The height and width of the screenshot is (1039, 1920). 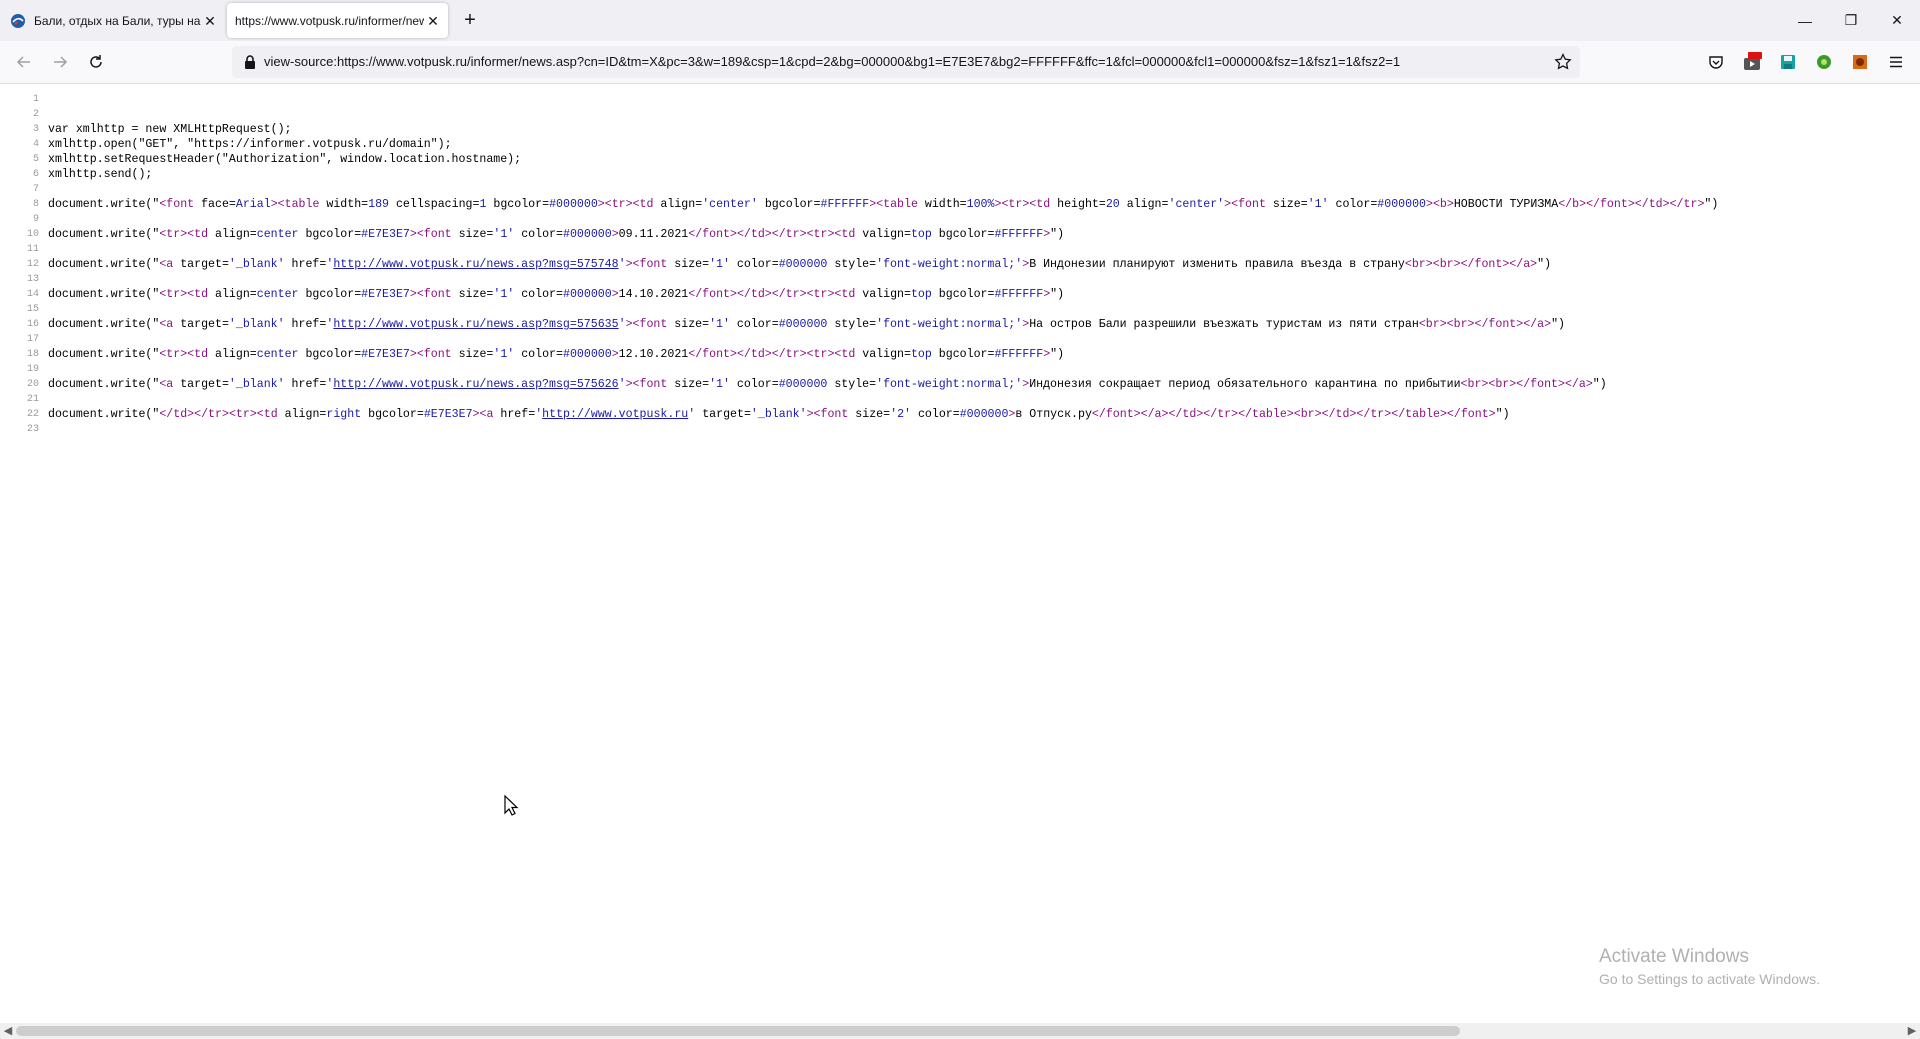 I want to click on source-line: 15, so click(x=960, y=309).